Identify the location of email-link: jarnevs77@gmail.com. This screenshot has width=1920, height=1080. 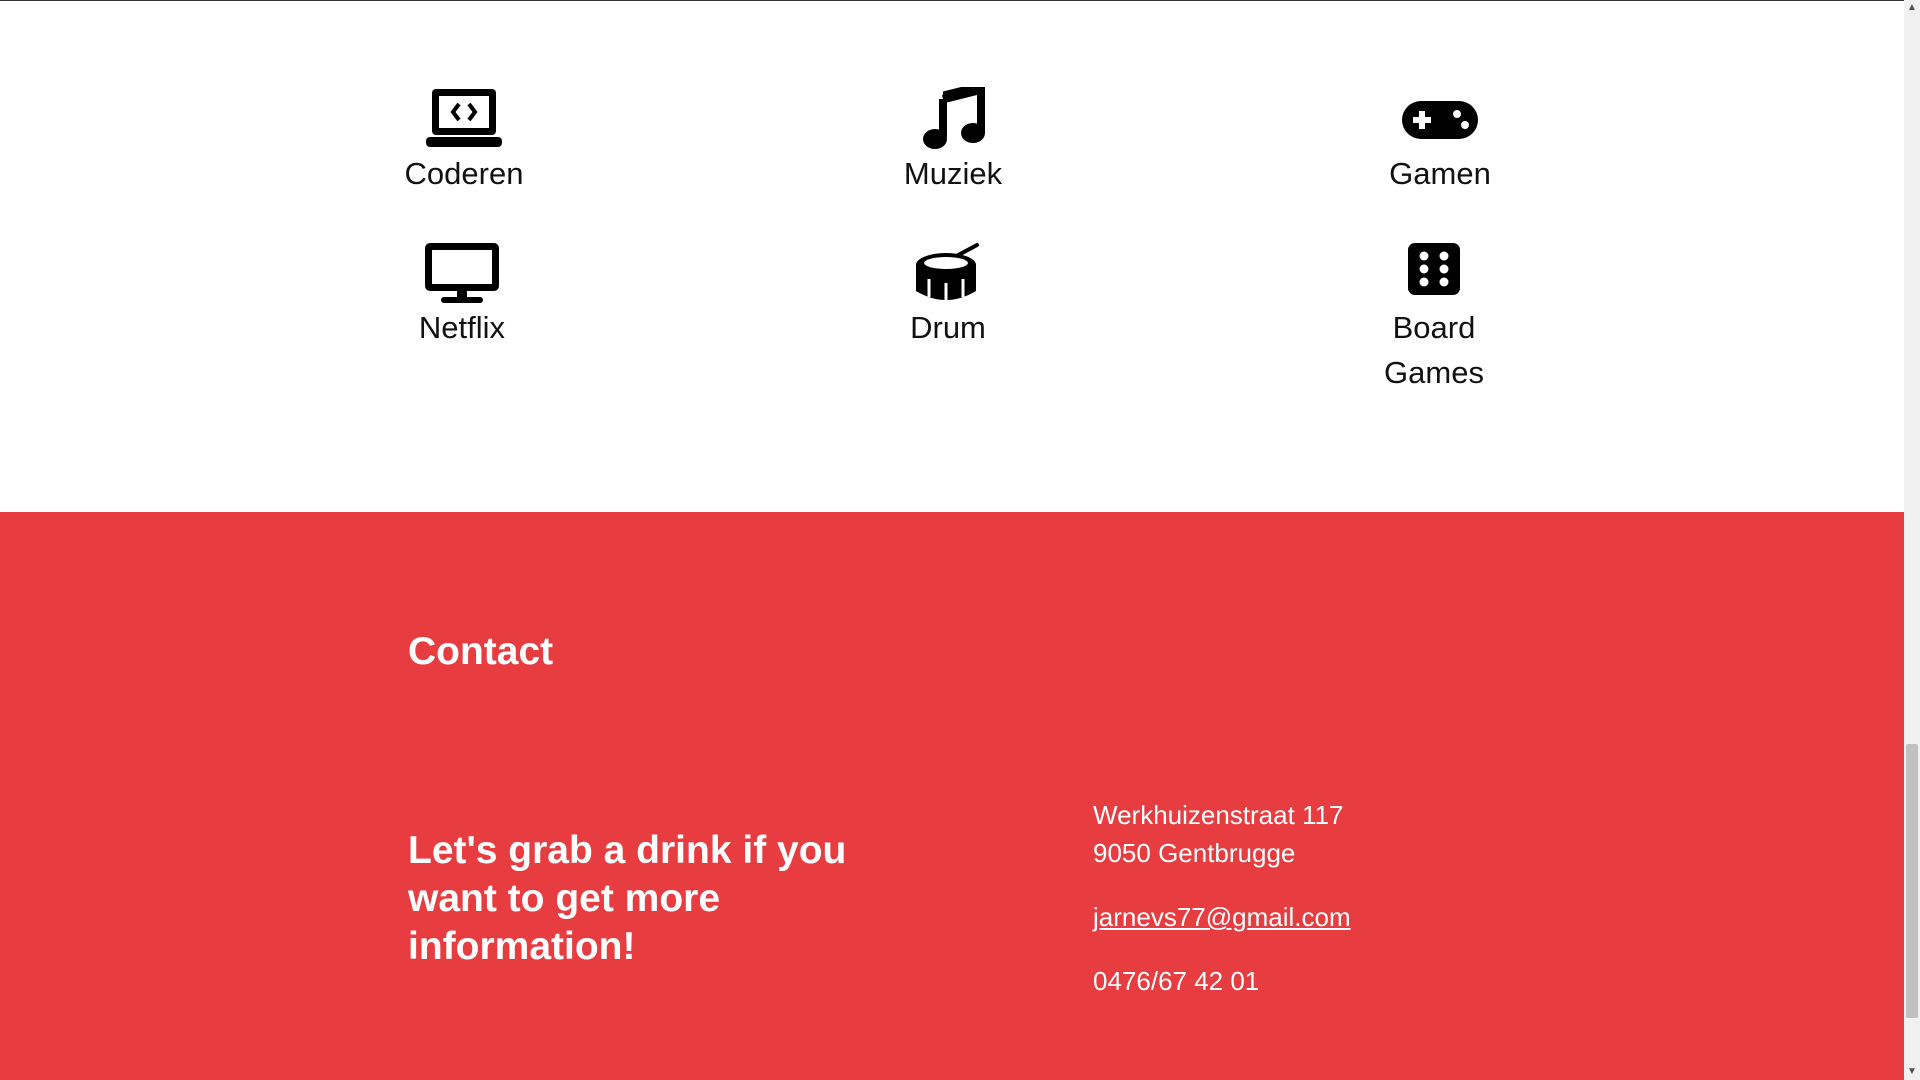
(1222, 917).